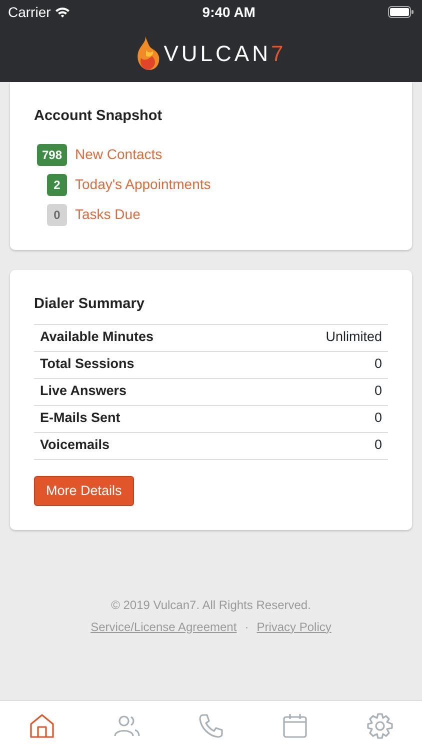 Image resolution: width=422 pixels, height=750 pixels. Describe the element at coordinates (99, 116) in the screenshot. I see `card-title: Account Snapshot` at that location.